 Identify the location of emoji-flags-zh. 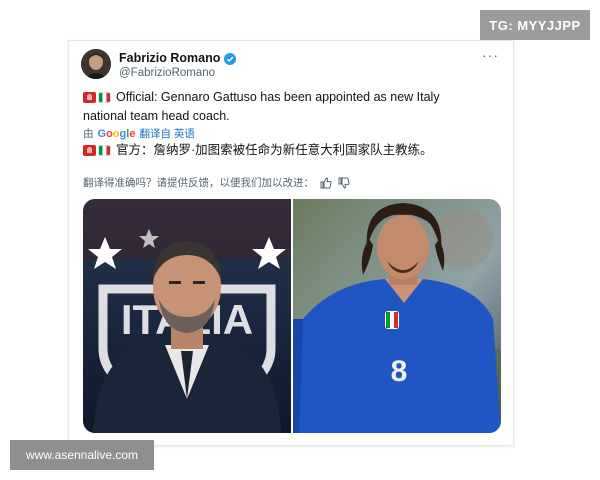
(98, 152).